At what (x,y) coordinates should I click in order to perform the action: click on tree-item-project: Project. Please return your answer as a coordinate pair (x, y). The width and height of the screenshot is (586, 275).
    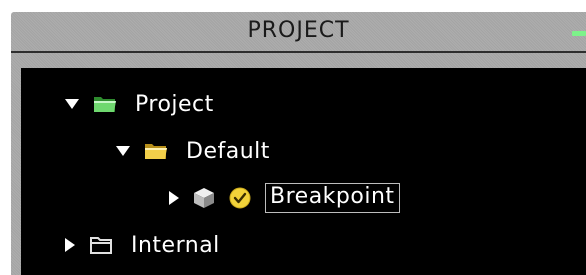
    Looking at the image, I should click on (139, 104).